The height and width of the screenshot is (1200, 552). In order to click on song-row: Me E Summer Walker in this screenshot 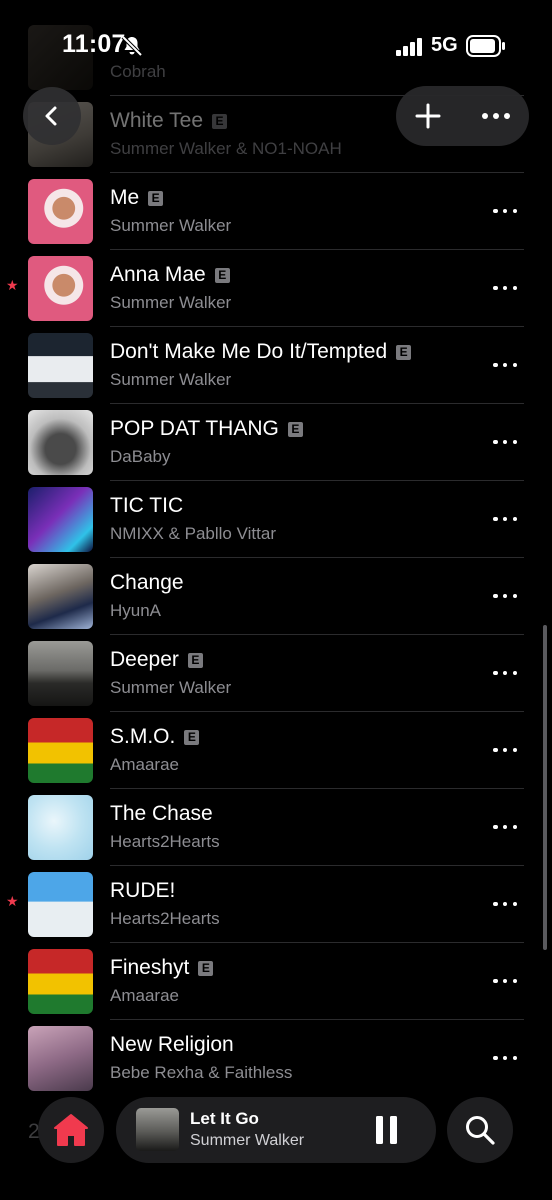, I will do `click(276, 211)`.